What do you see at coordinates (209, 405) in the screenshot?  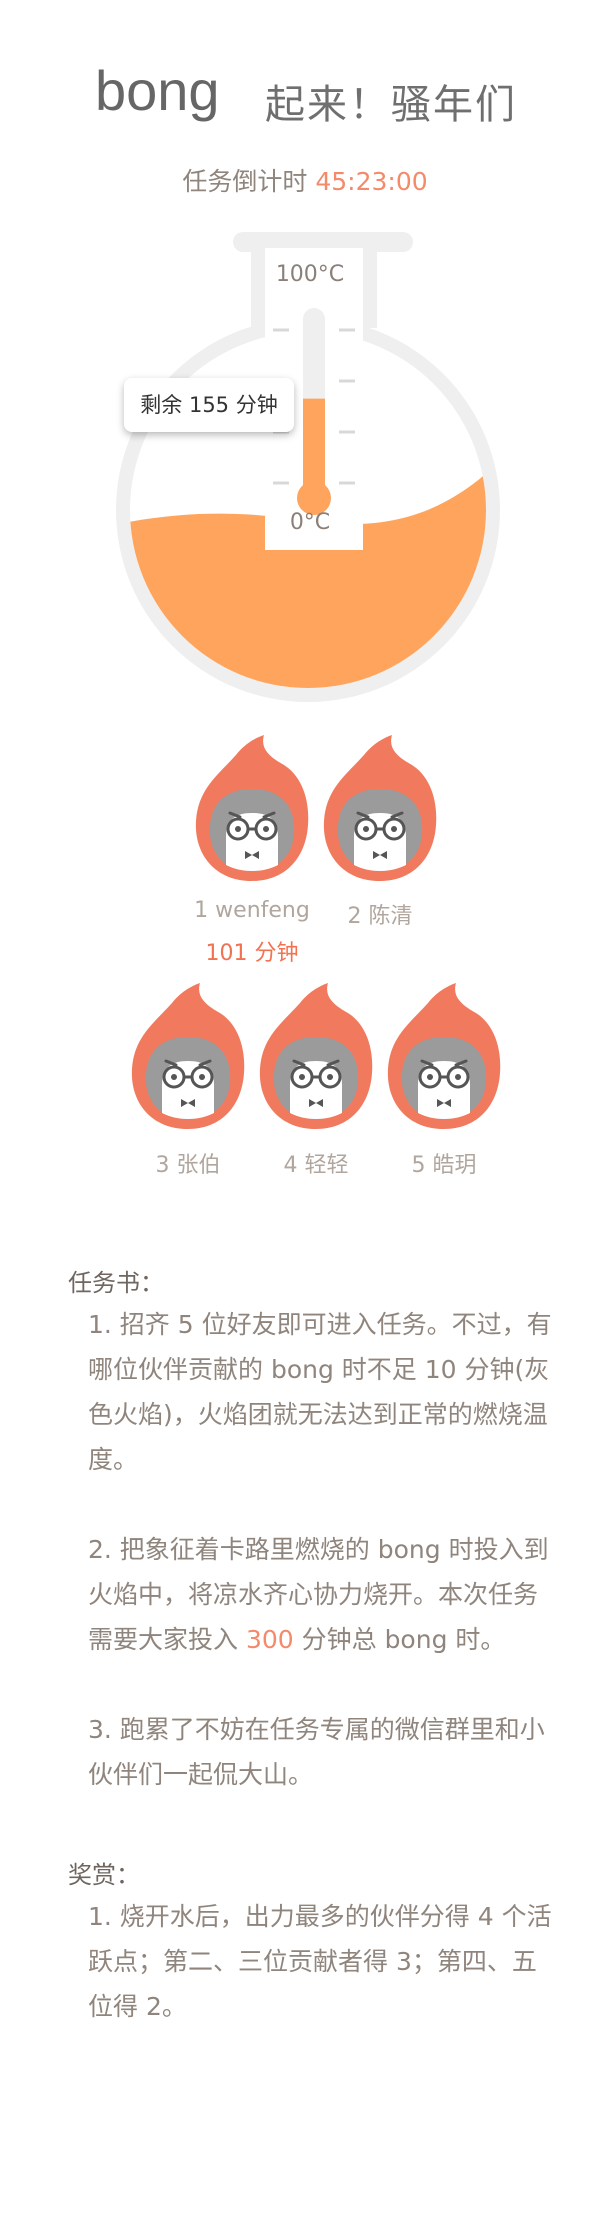 I see `remaining-time-tag: 剩余 155 分钟` at bounding box center [209, 405].